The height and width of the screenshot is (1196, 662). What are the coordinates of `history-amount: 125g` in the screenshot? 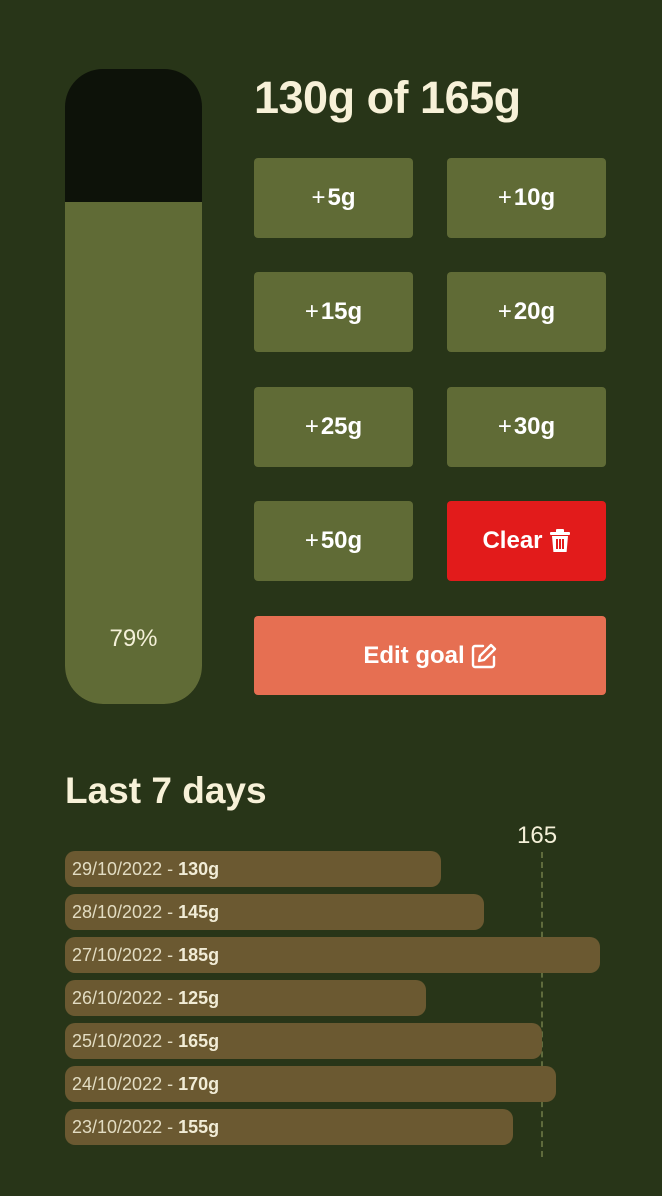 It's located at (199, 997).